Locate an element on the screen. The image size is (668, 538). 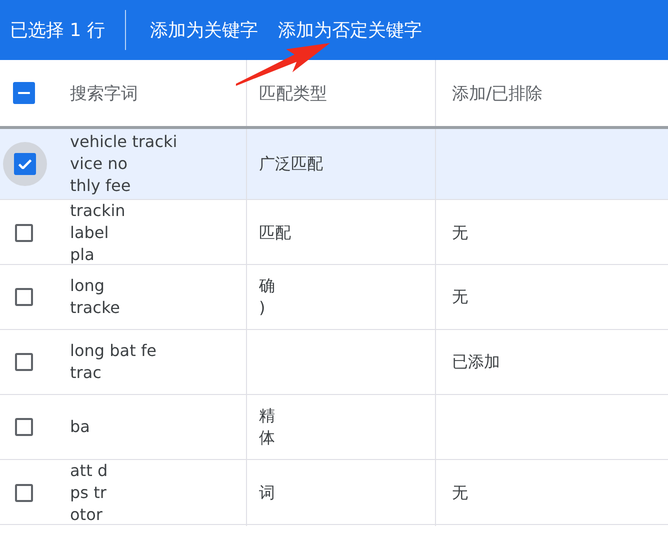
selected-row: vehicle tracki vice no thly fee 广泛匹配 is located at coordinates (334, 164).